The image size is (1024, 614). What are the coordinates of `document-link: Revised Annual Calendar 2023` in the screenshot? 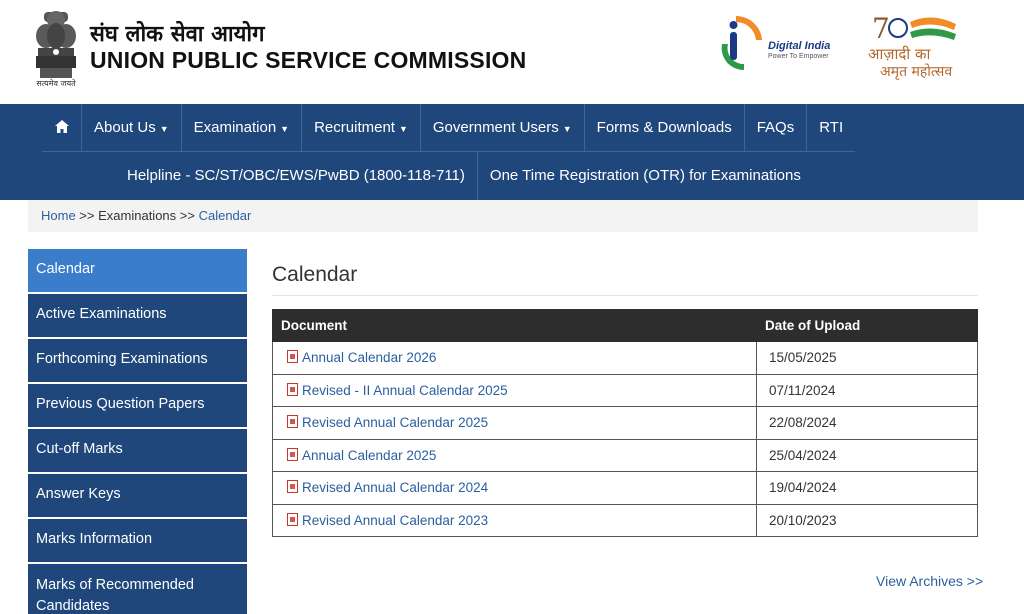 It's located at (395, 520).